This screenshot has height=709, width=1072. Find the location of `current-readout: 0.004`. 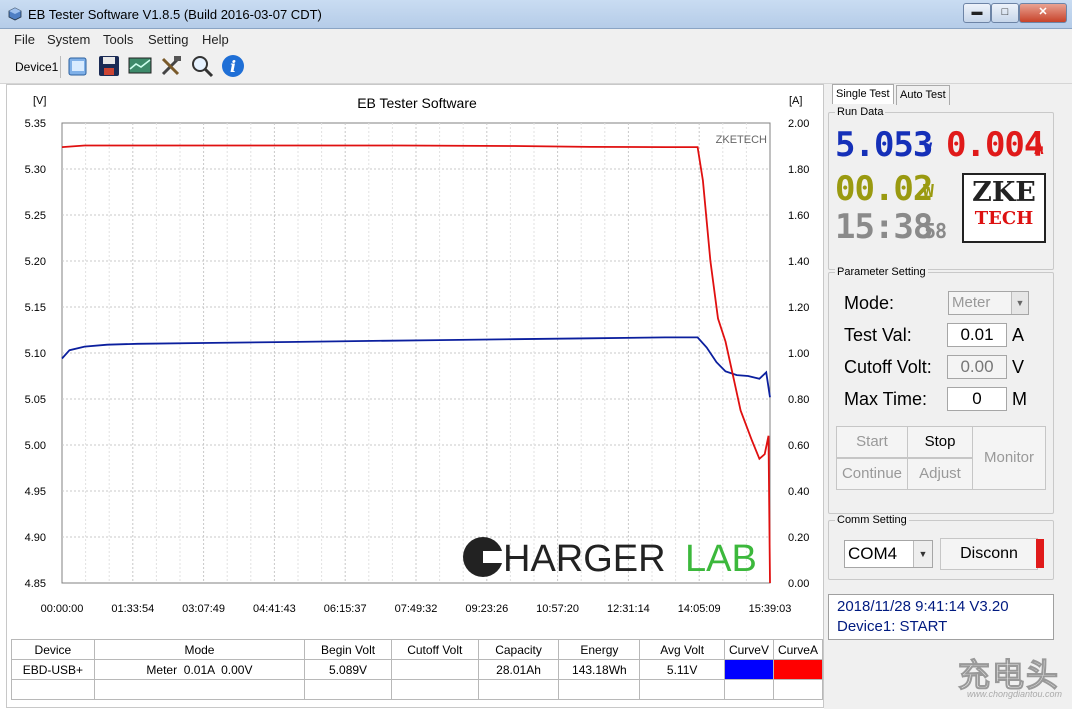

current-readout: 0.004 is located at coordinates (995, 145).